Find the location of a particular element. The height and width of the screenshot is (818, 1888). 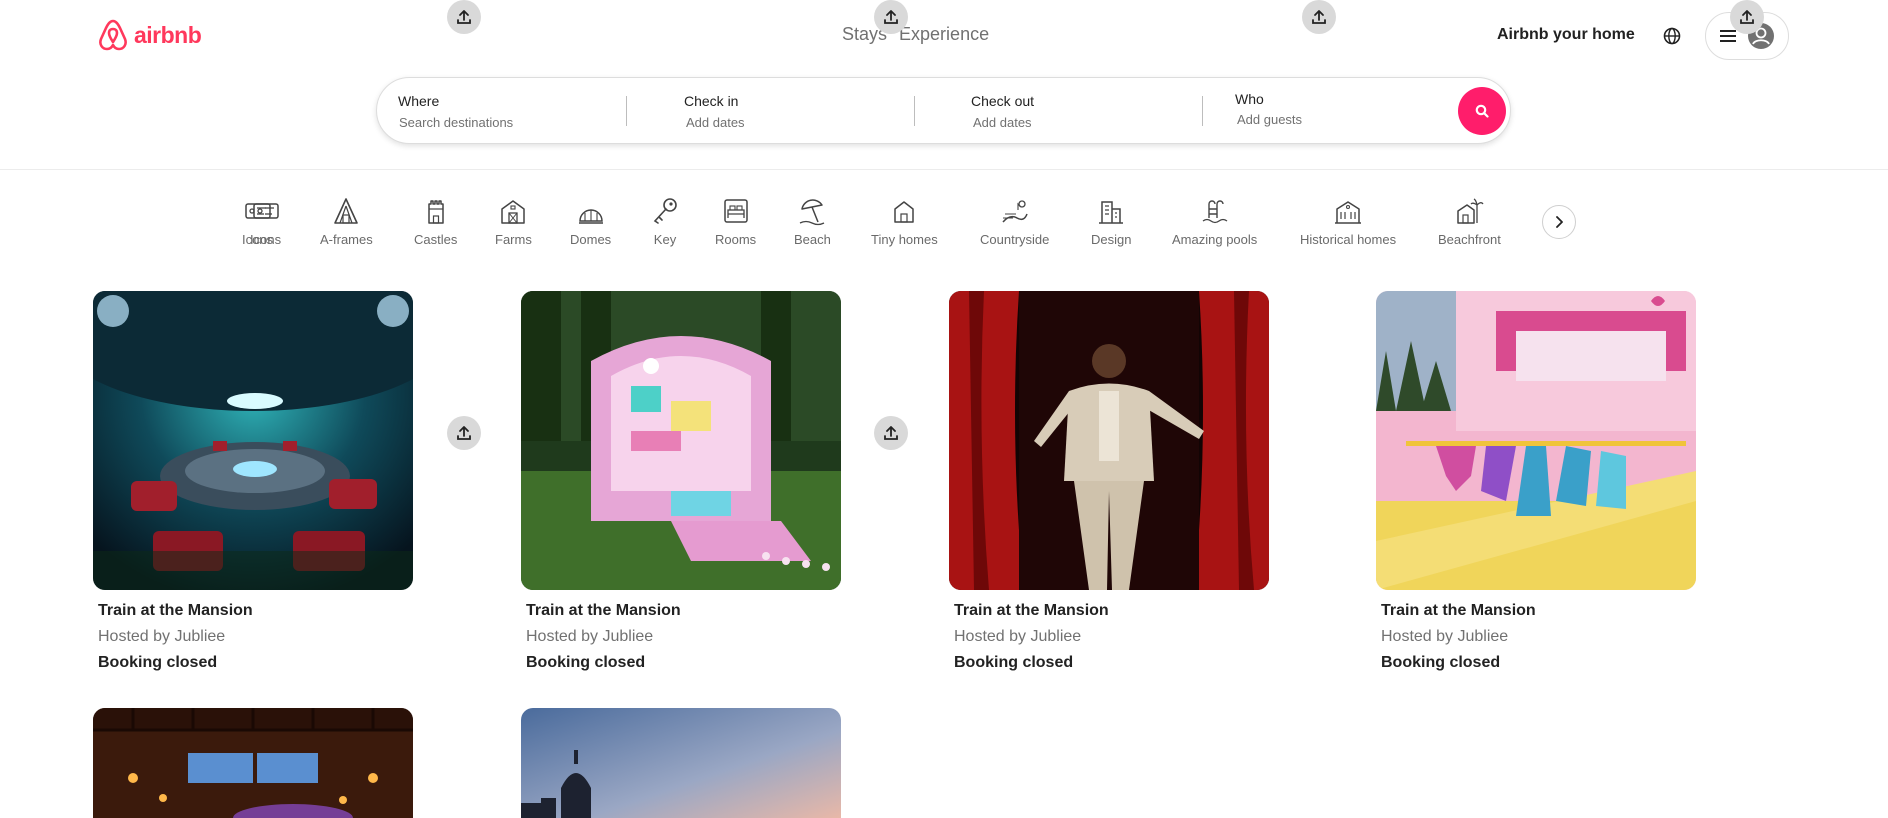

search-button is located at coordinates (1482, 111).